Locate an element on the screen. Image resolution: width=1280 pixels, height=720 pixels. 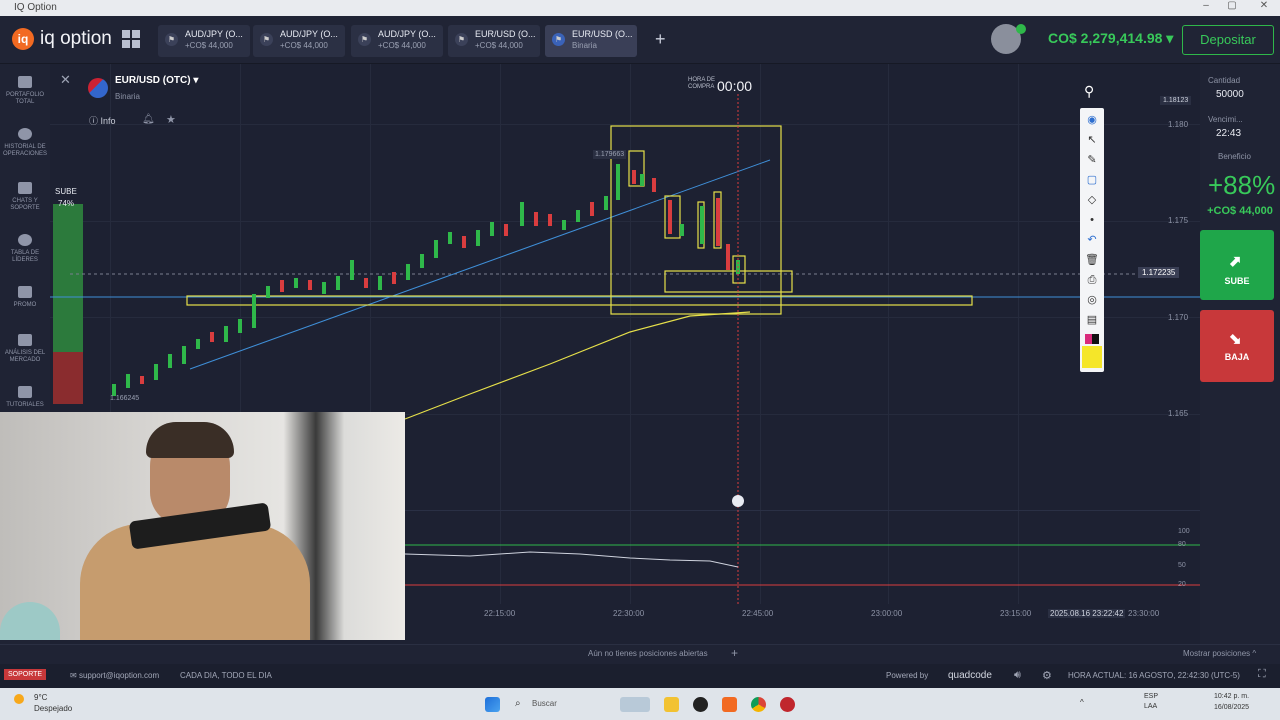
weather-icon is located at coordinates (19, 699).